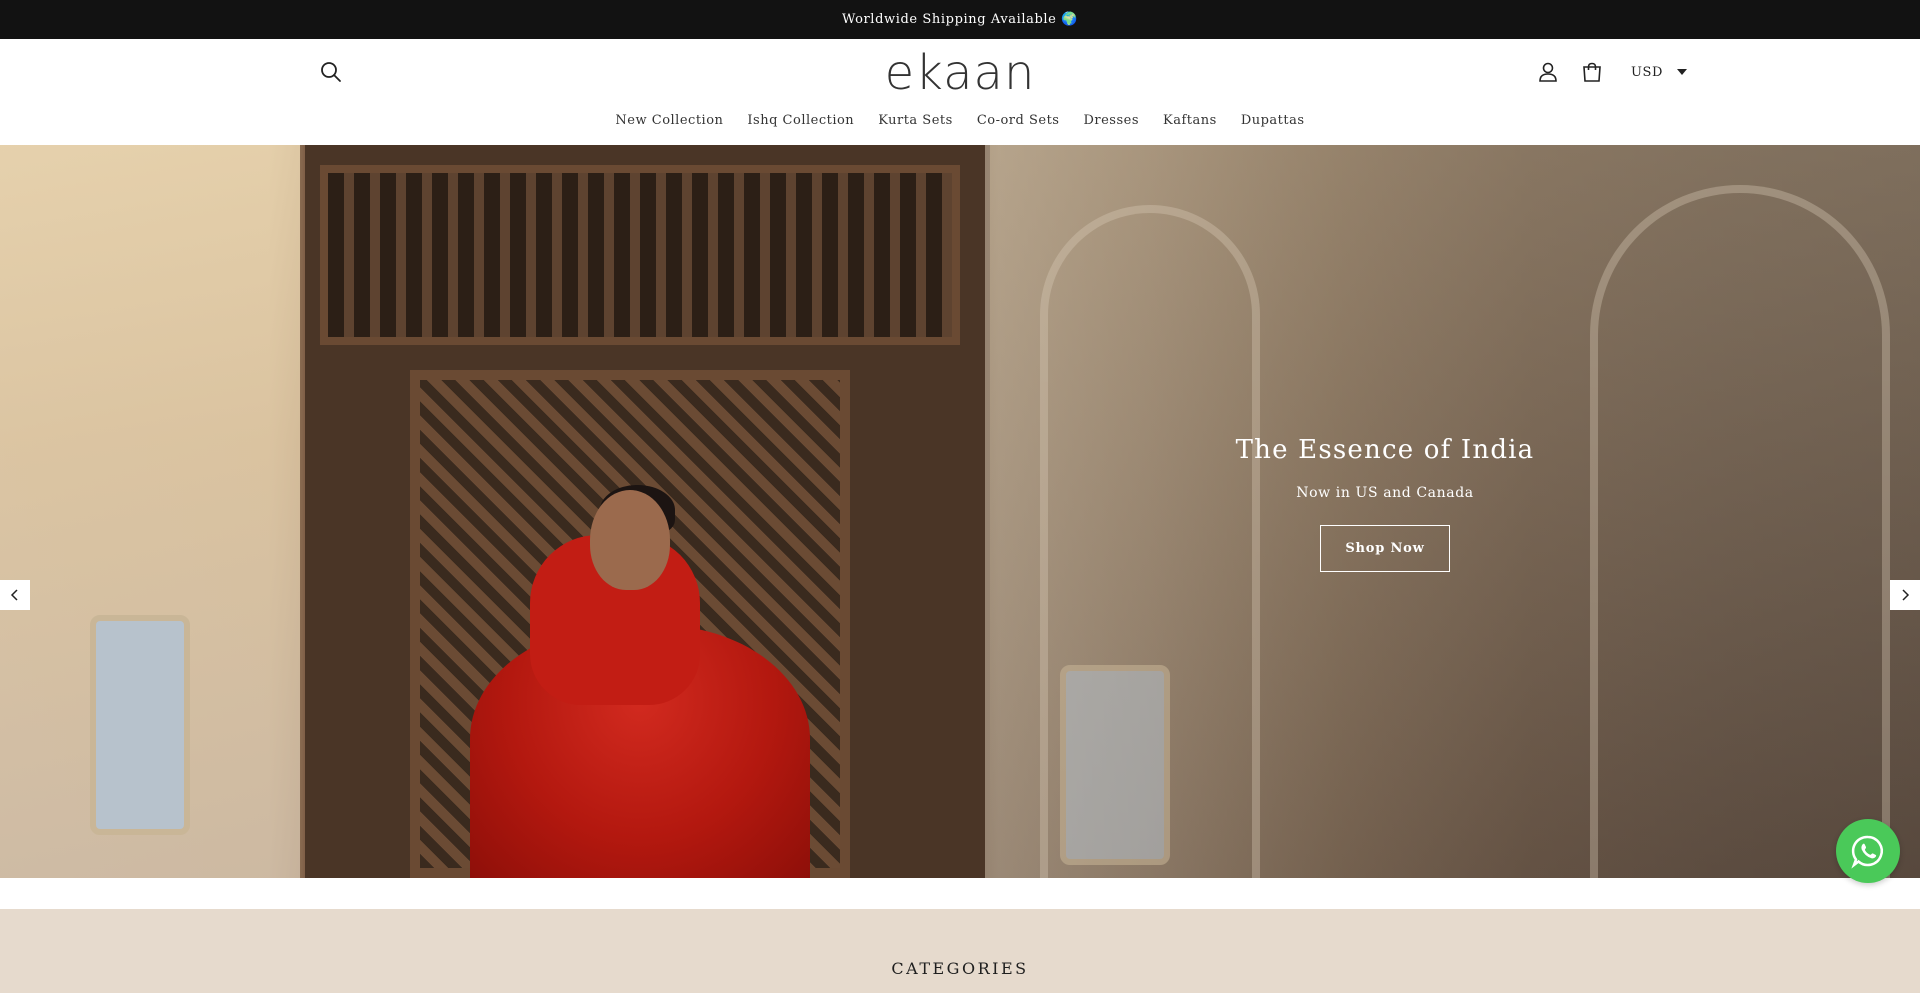 The image size is (1920, 993). I want to click on nav-item-new-collection: New Collection, so click(669, 120).